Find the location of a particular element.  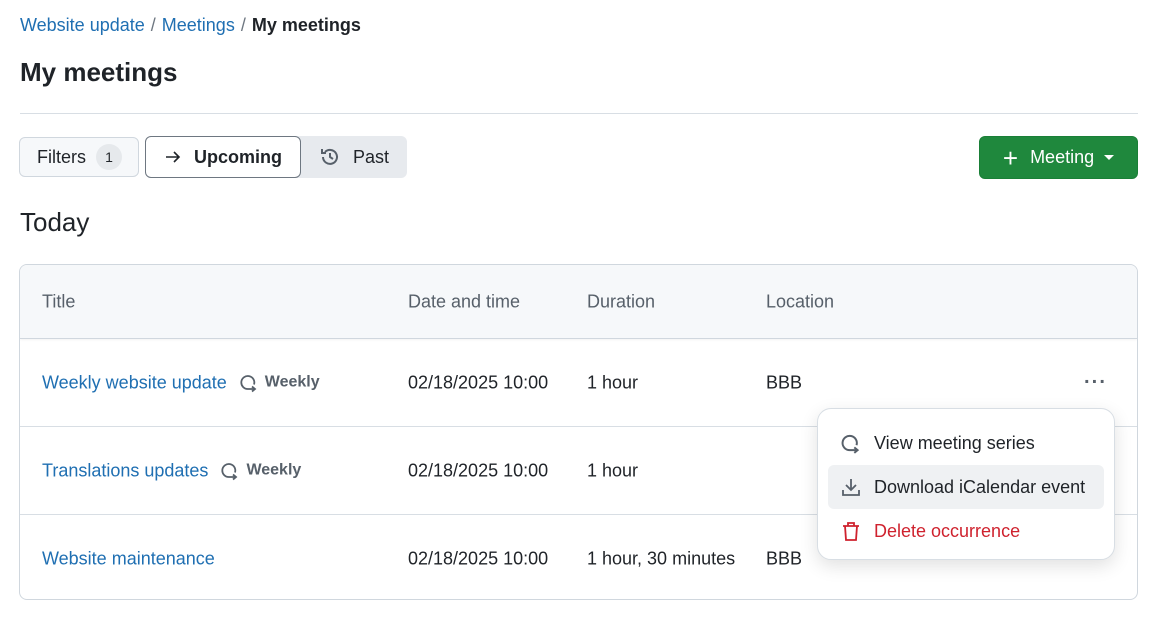

tab-upcoming: Upcoming is located at coordinates (223, 157).